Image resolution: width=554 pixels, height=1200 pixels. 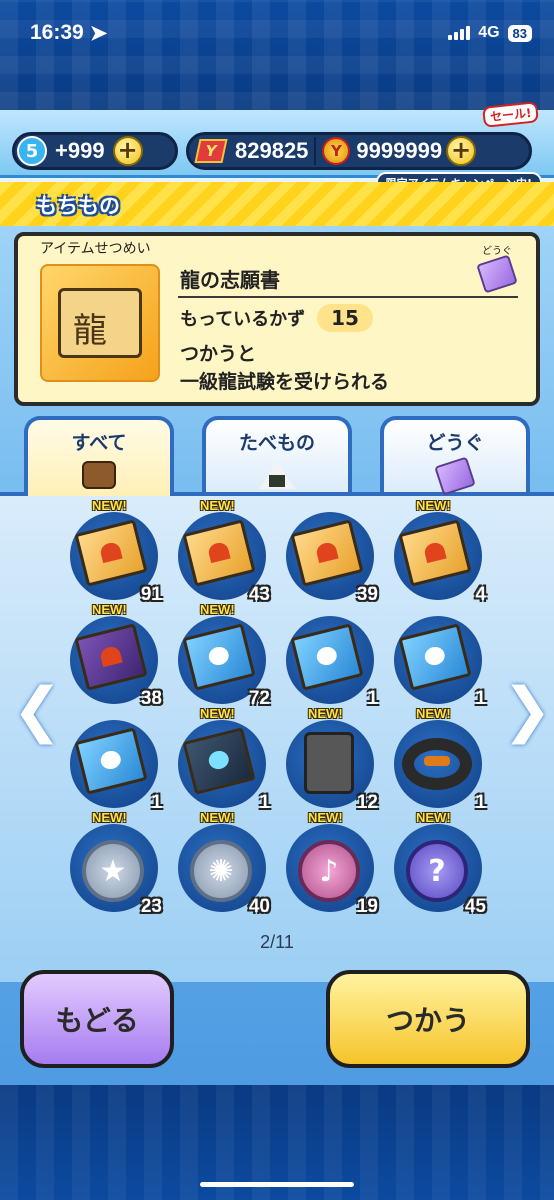 What do you see at coordinates (455, 443) in the screenshot?
I see `tab-tools-label: どうぐ` at bounding box center [455, 443].